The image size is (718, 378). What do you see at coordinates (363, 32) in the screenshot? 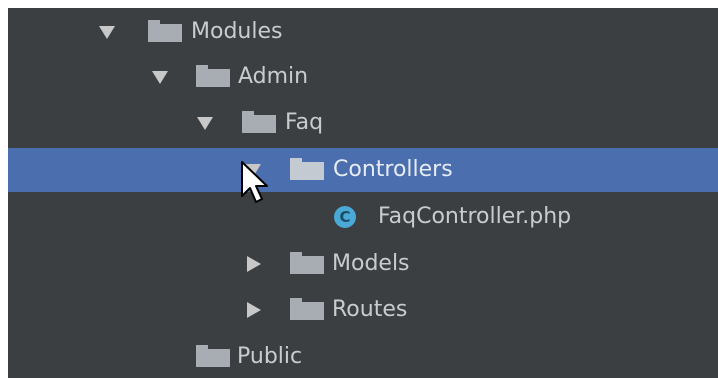
I see `tree-item-modules: Modules` at bounding box center [363, 32].